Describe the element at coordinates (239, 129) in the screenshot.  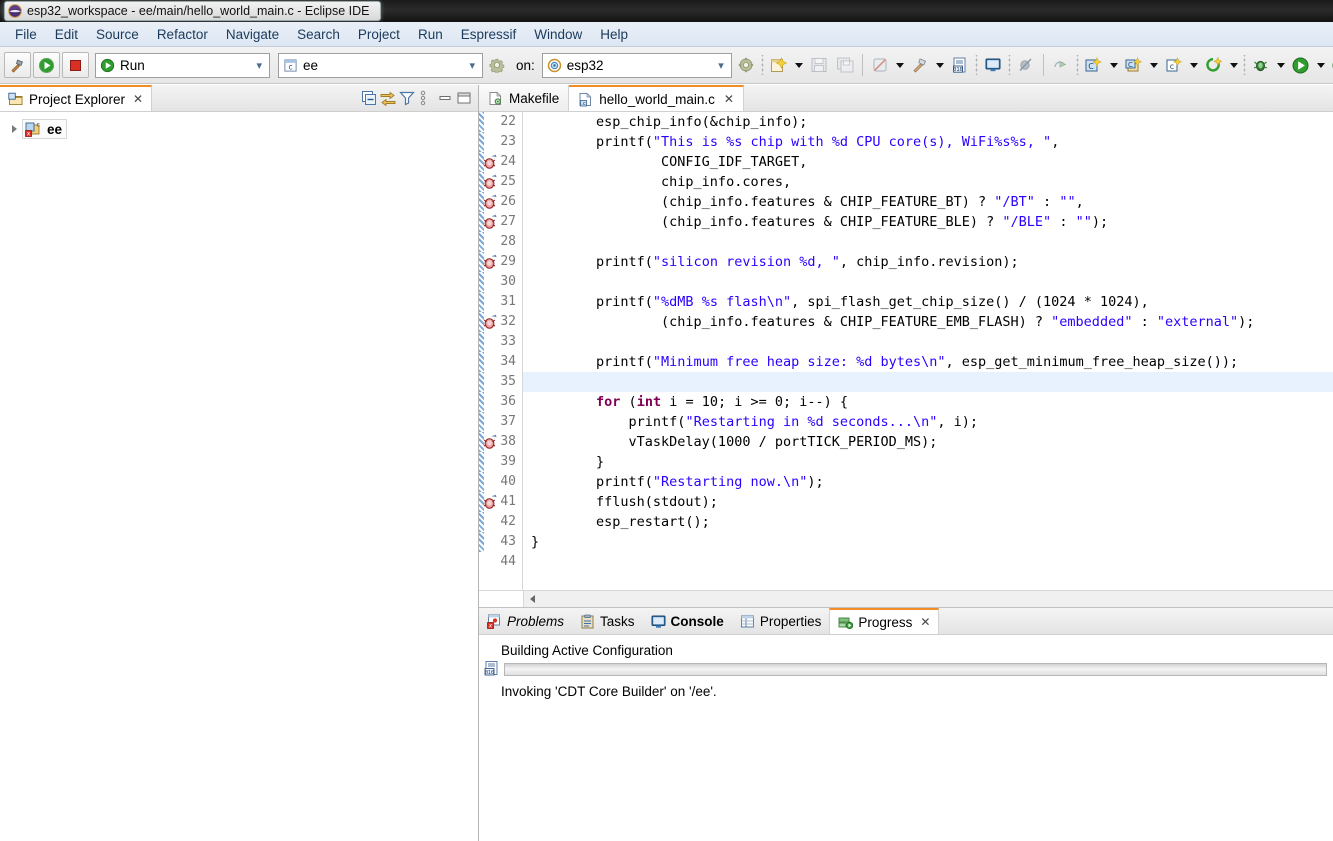
I see `tree-item-ee: c x ee` at that location.